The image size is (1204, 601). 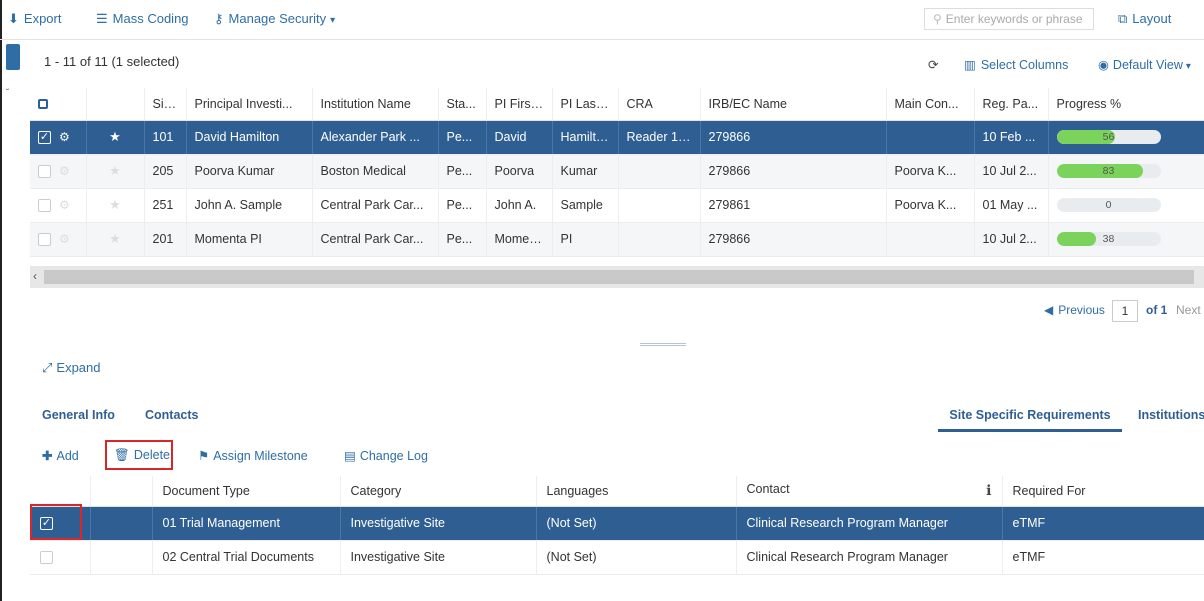 What do you see at coordinates (60, 491) in the screenshot?
I see `docs-select-header` at bounding box center [60, 491].